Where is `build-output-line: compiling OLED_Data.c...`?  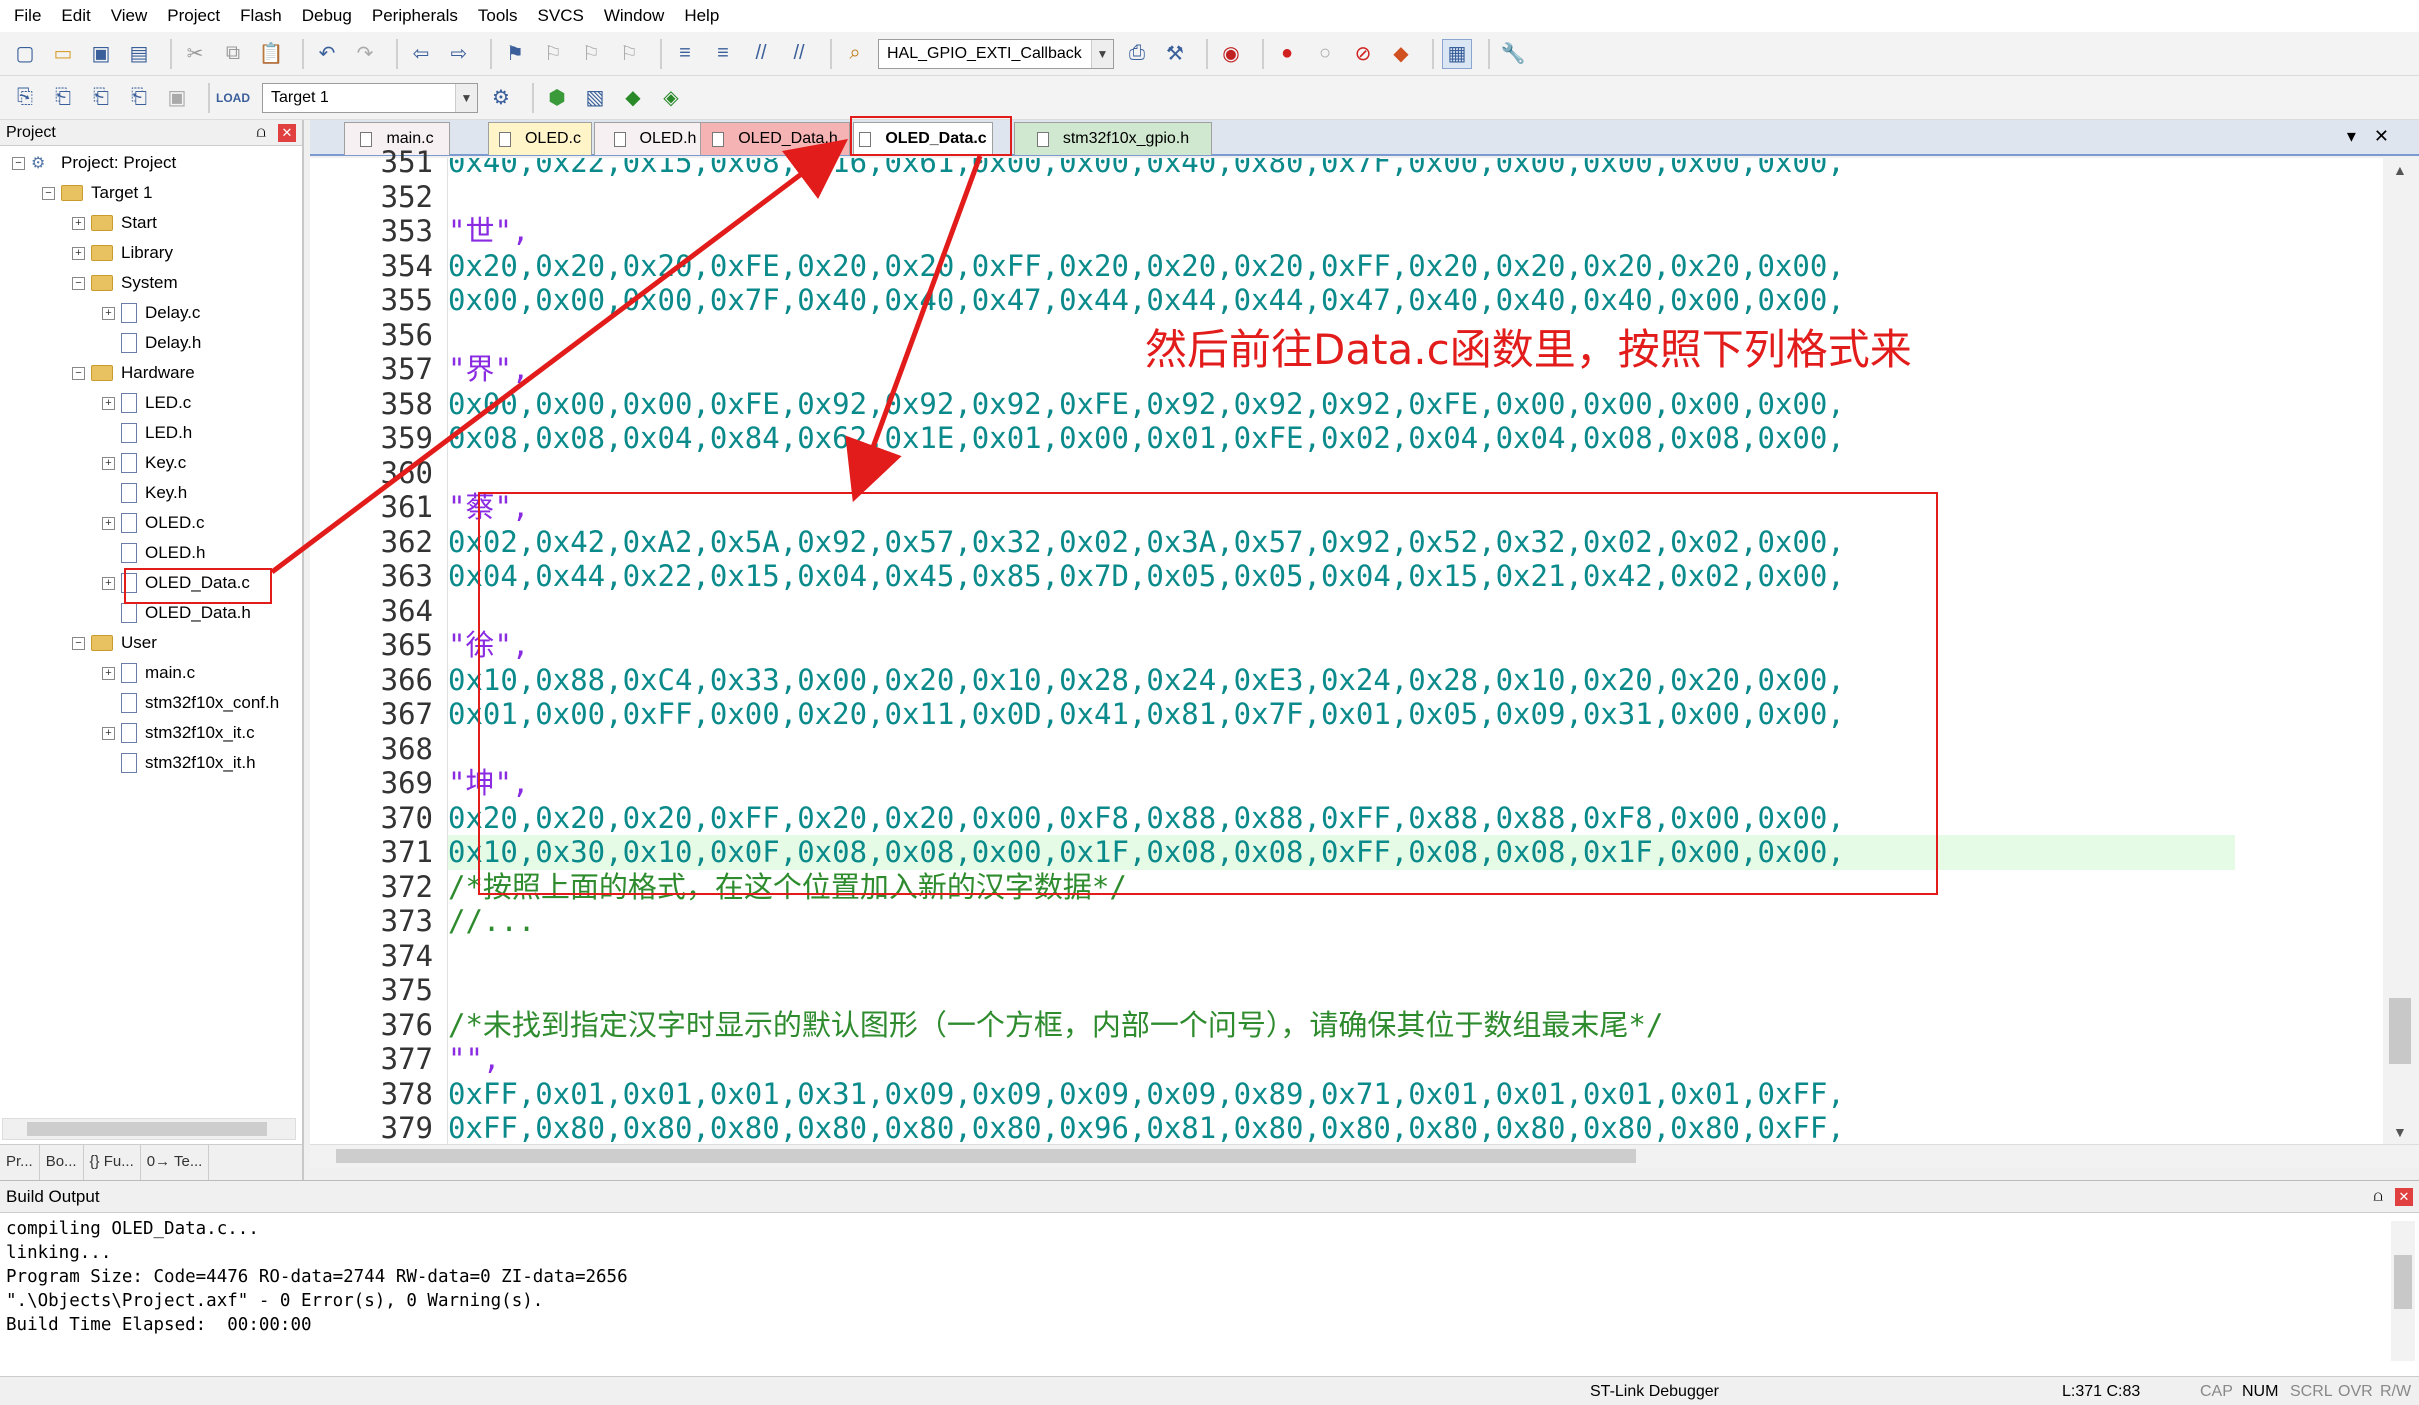
build-output-line: compiling OLED_Data.c... is located at coordinates (132, 1229).